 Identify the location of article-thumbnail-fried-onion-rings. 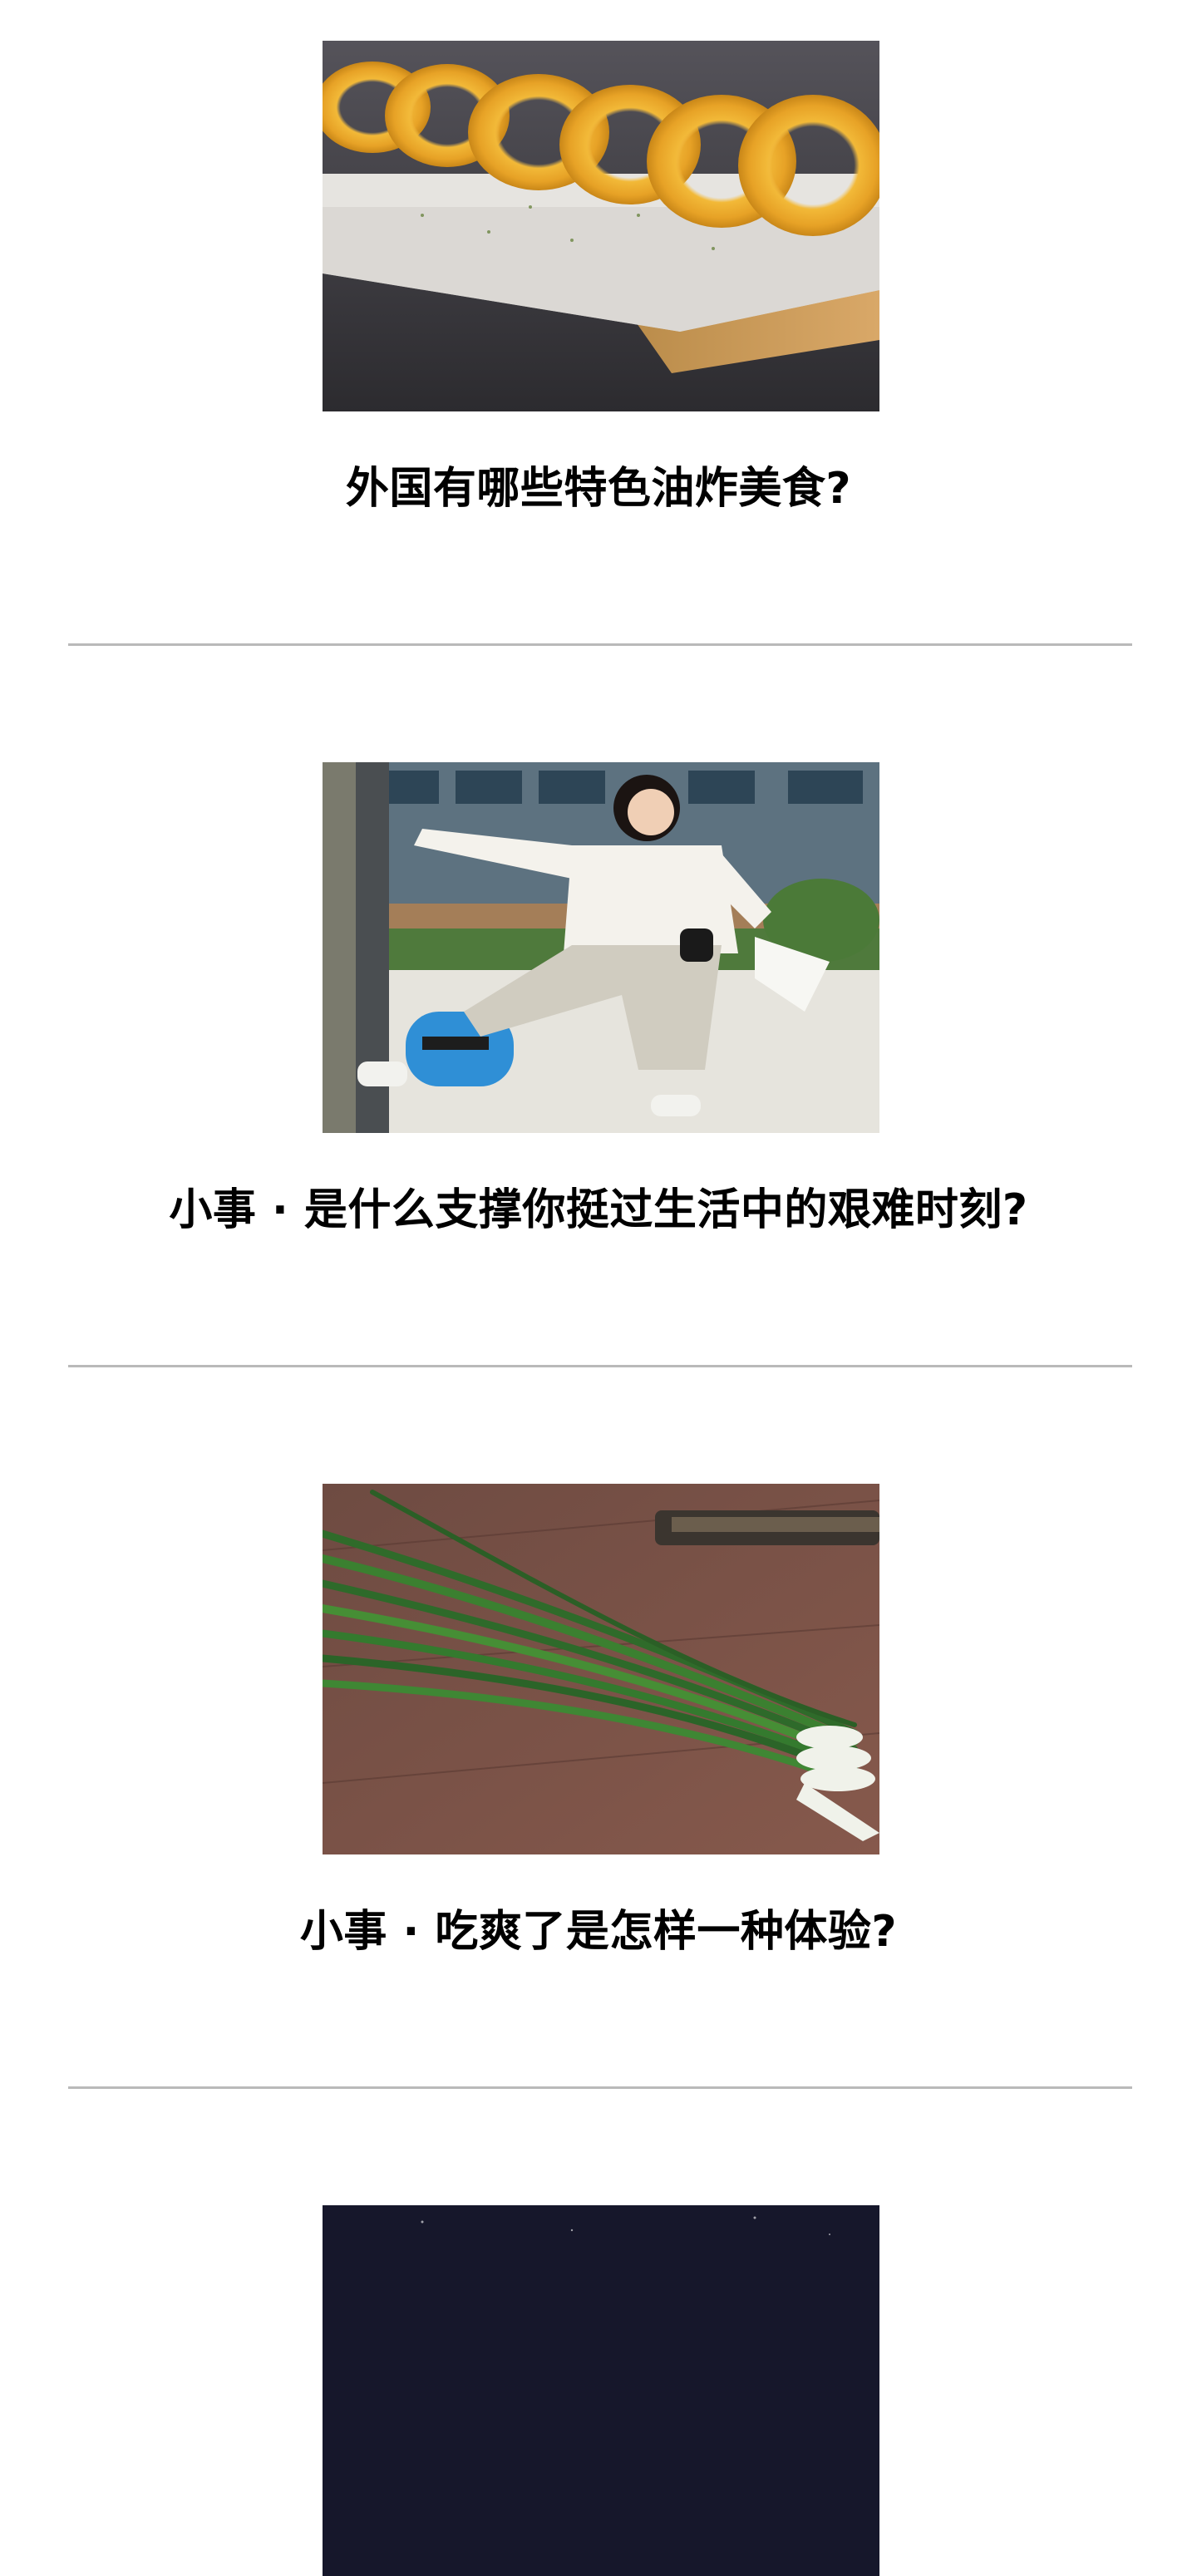
(601, 226).